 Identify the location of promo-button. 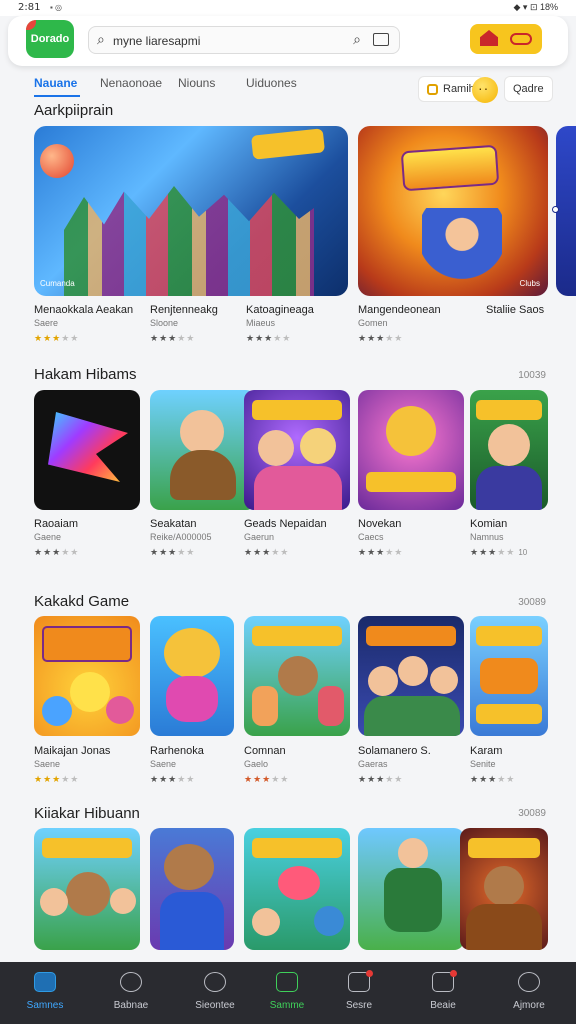
(506, 39).